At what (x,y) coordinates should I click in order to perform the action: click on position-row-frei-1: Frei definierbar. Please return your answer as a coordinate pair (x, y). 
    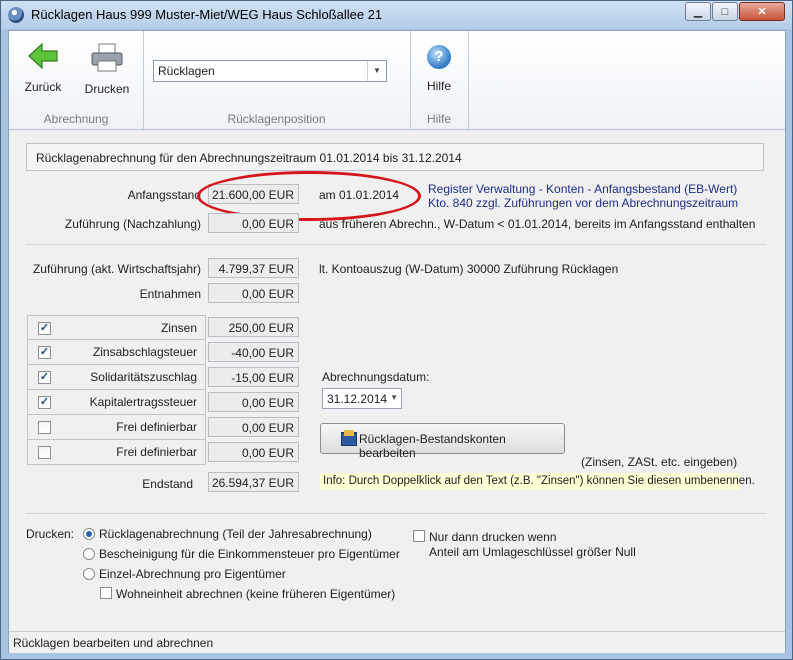
    Looking at the image, I should click on (116, 427).